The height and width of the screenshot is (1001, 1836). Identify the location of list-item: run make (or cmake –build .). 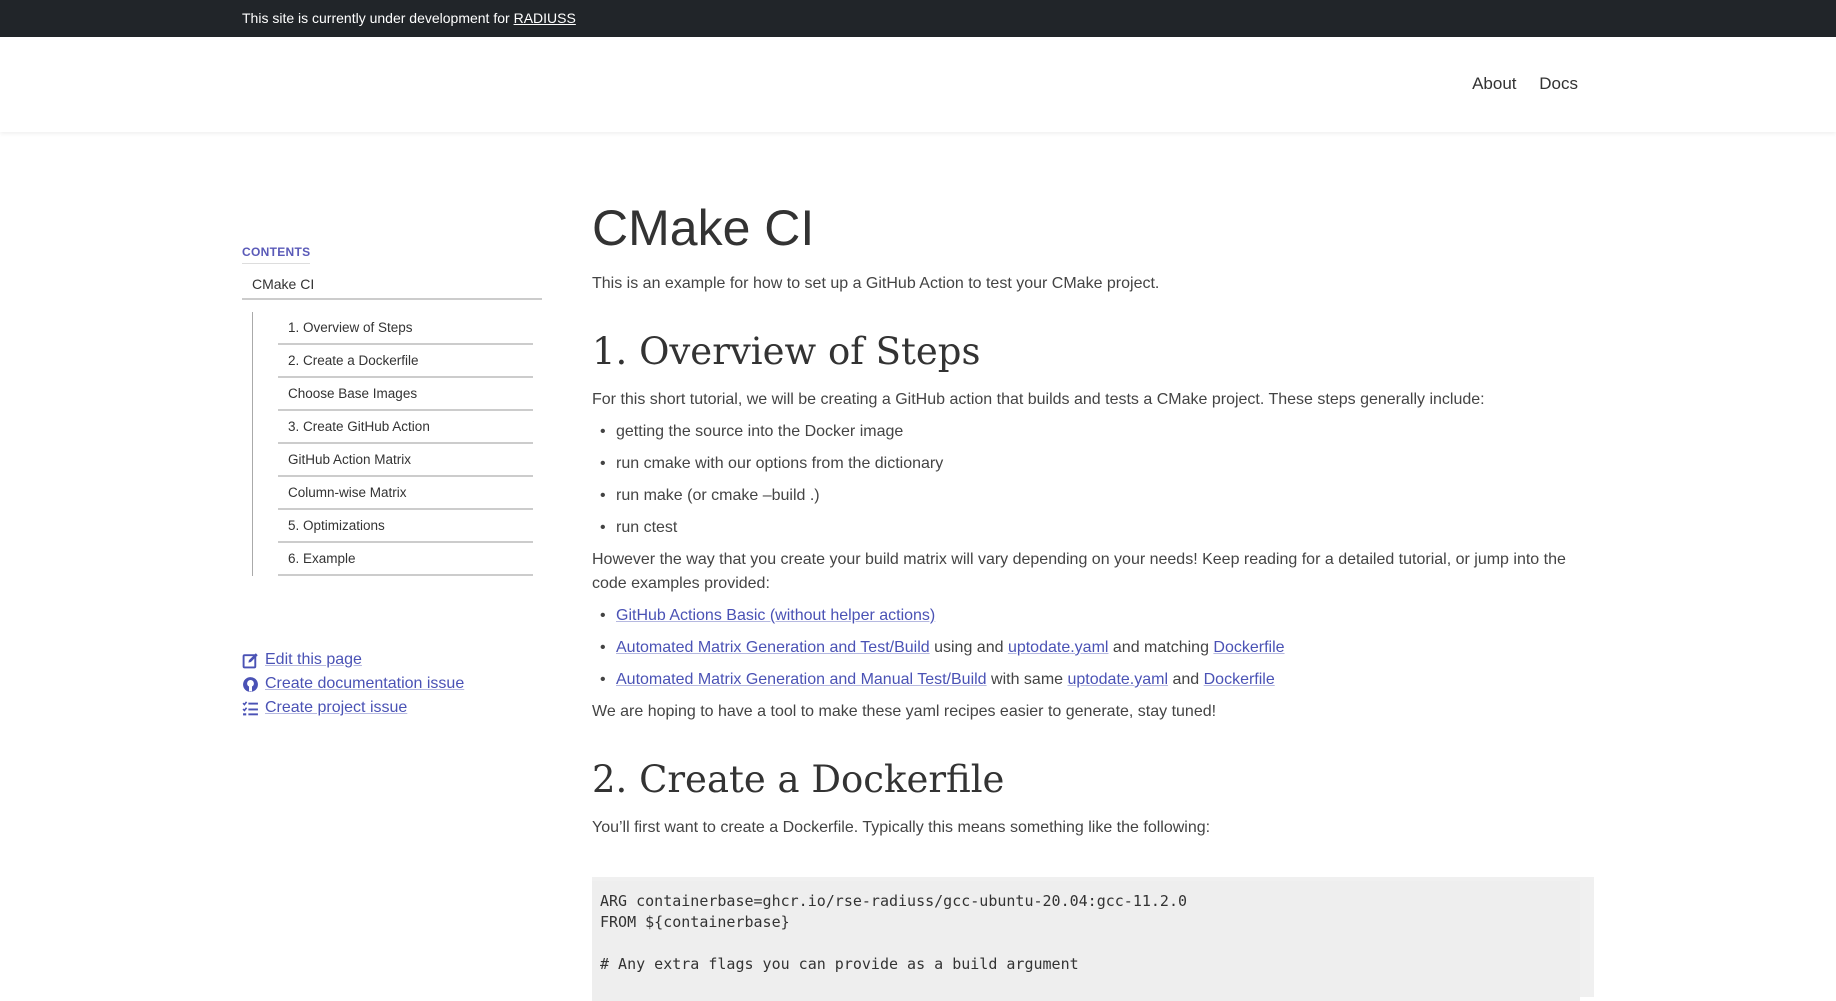
(1093, 496).